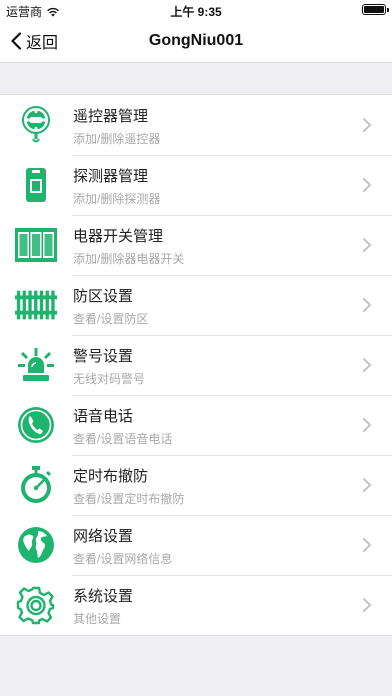  I want to click on page-title: GongNiu001, so click(196, 40).